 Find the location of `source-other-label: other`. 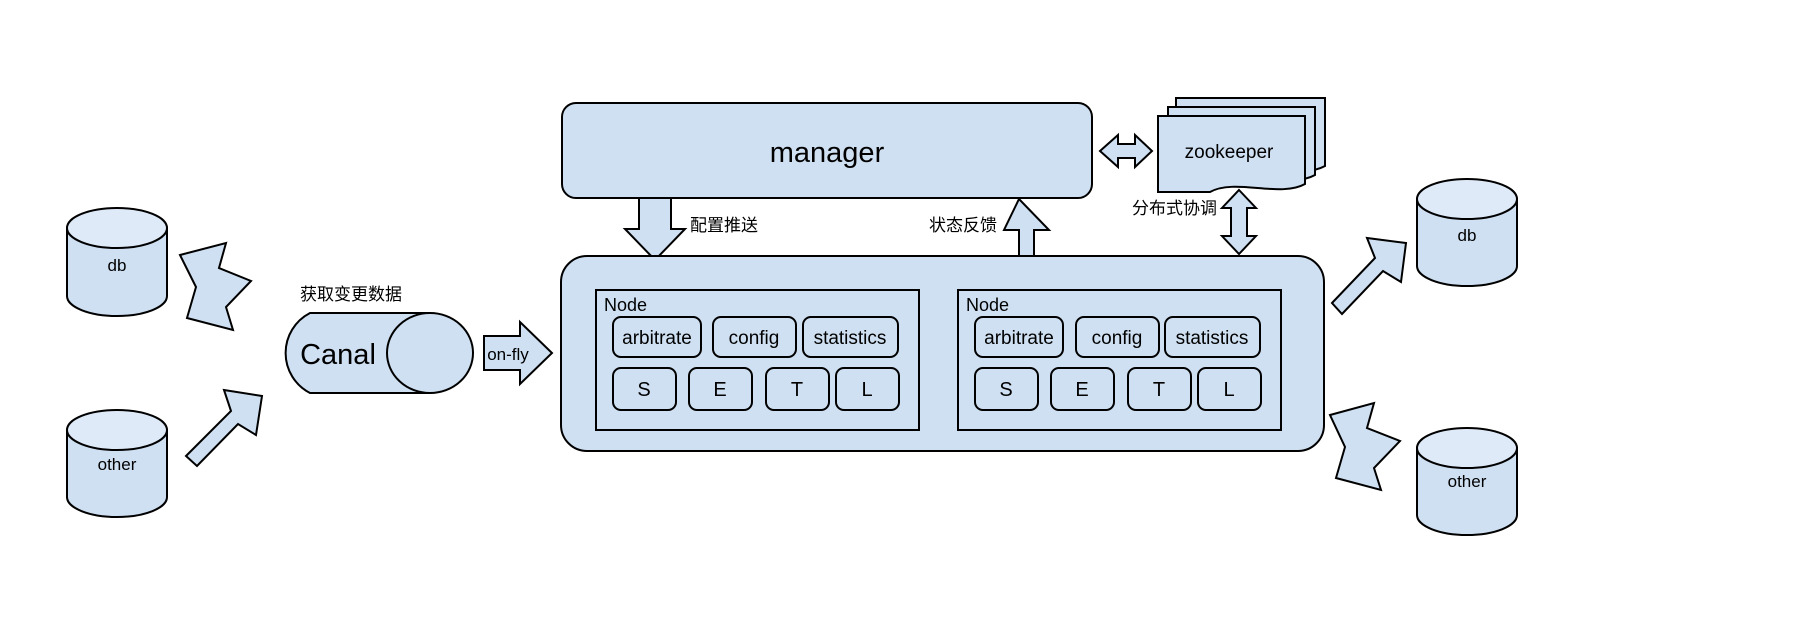

source-other-label: other is located at coordinates (117, 464).